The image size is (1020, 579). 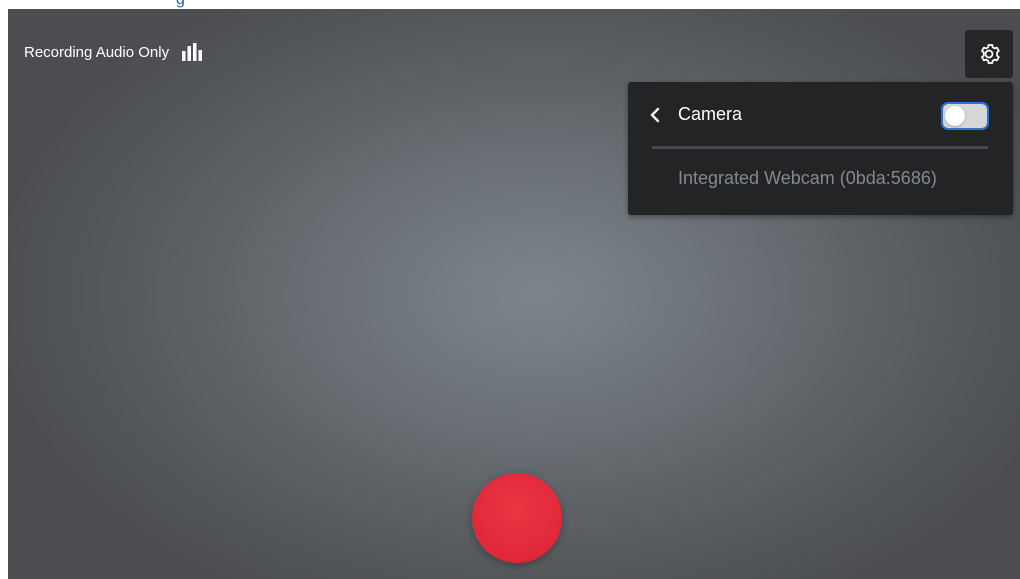 What do you see at coordinates (655, 115) in the screenshot?
I see `chevron-left-icon` at bounding box center [655, 115].